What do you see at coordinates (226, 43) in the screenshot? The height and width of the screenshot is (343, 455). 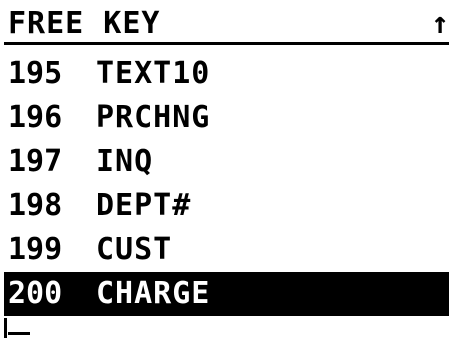 I see `header-underline` at bounding box center [226, 43].